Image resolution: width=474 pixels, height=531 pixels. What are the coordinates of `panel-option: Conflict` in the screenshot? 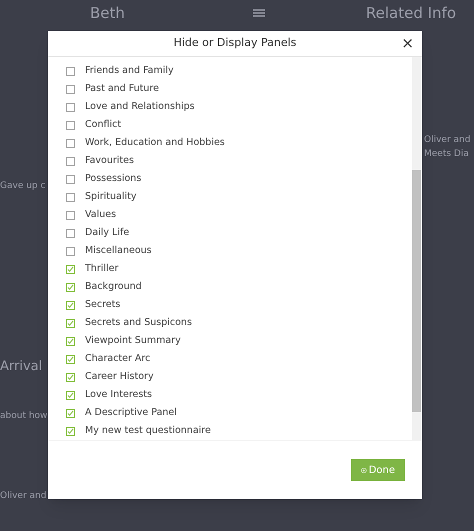 It's located at (239, 125).